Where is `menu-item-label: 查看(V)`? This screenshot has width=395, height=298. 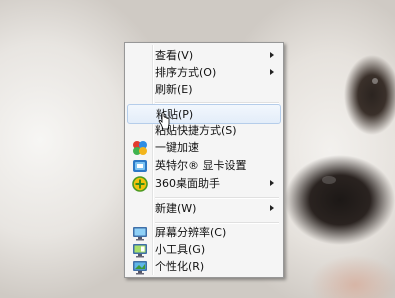 menu-item-label: 查看(V) is located at coordinates (174, 55).